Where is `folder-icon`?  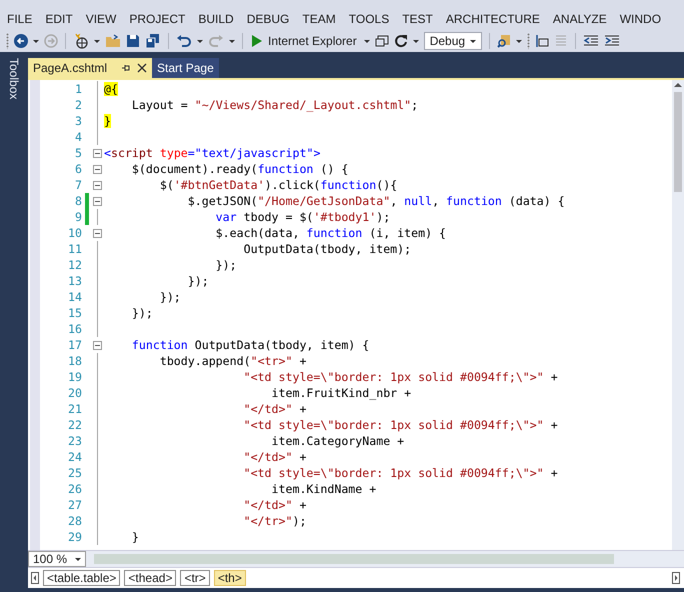
folder-icon is located at coordinates (113, 41).